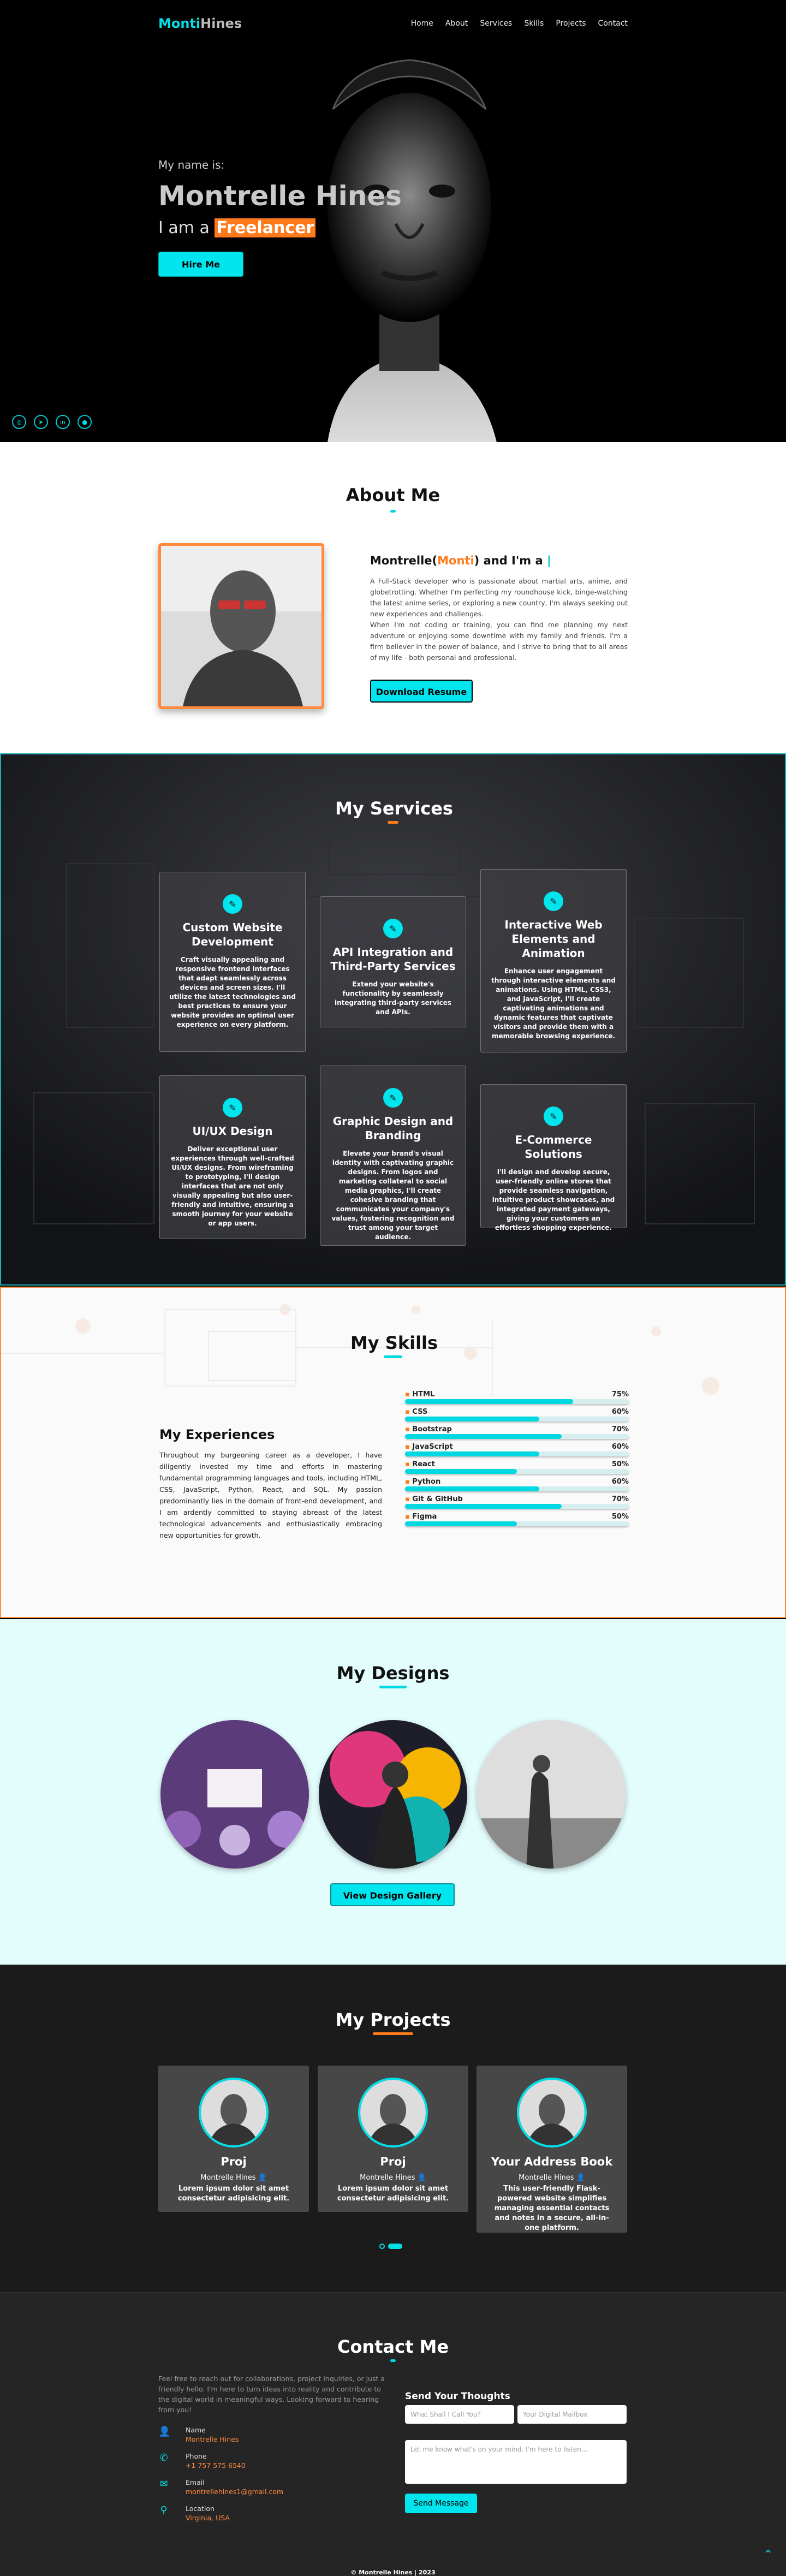 This screenshot has width=786, height=2576. I want to click on phone-icon: ✆, so click(163, 2458).